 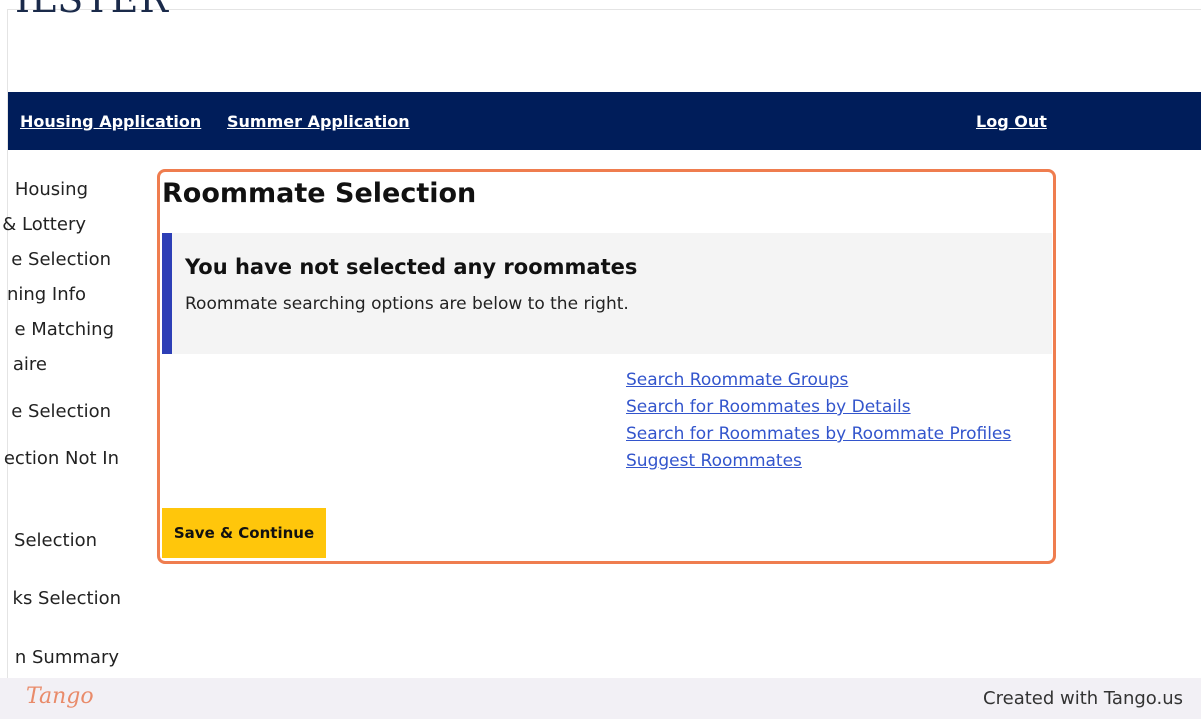 What do you see at coordinates (60, 696) in the screenshot?
I see `tango-logo: Tango` at bounding box center [60, 696].